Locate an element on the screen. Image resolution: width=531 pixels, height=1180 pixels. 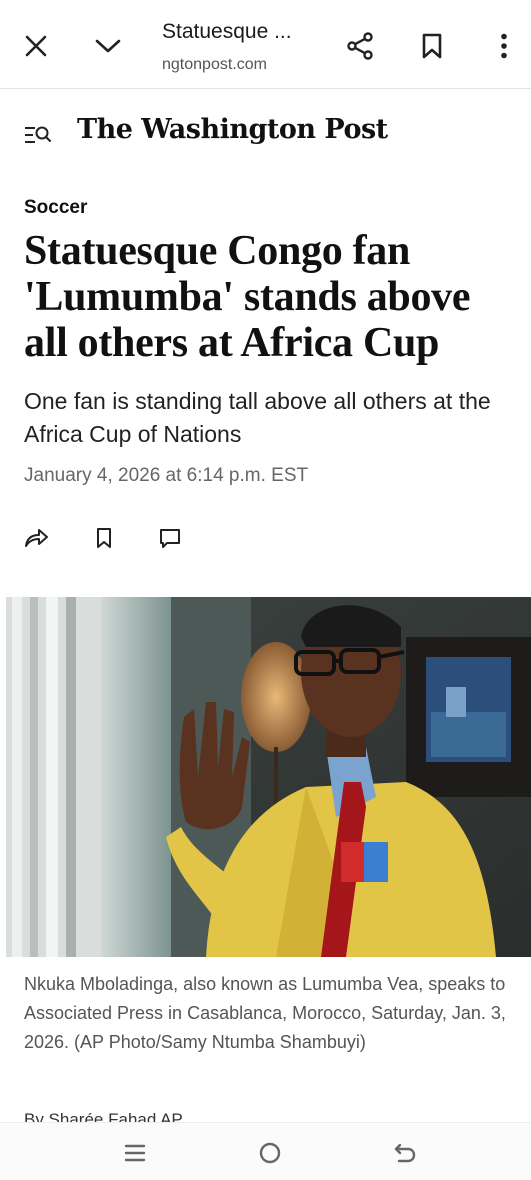
menu-search-icon is located at coordinates (38, 134).